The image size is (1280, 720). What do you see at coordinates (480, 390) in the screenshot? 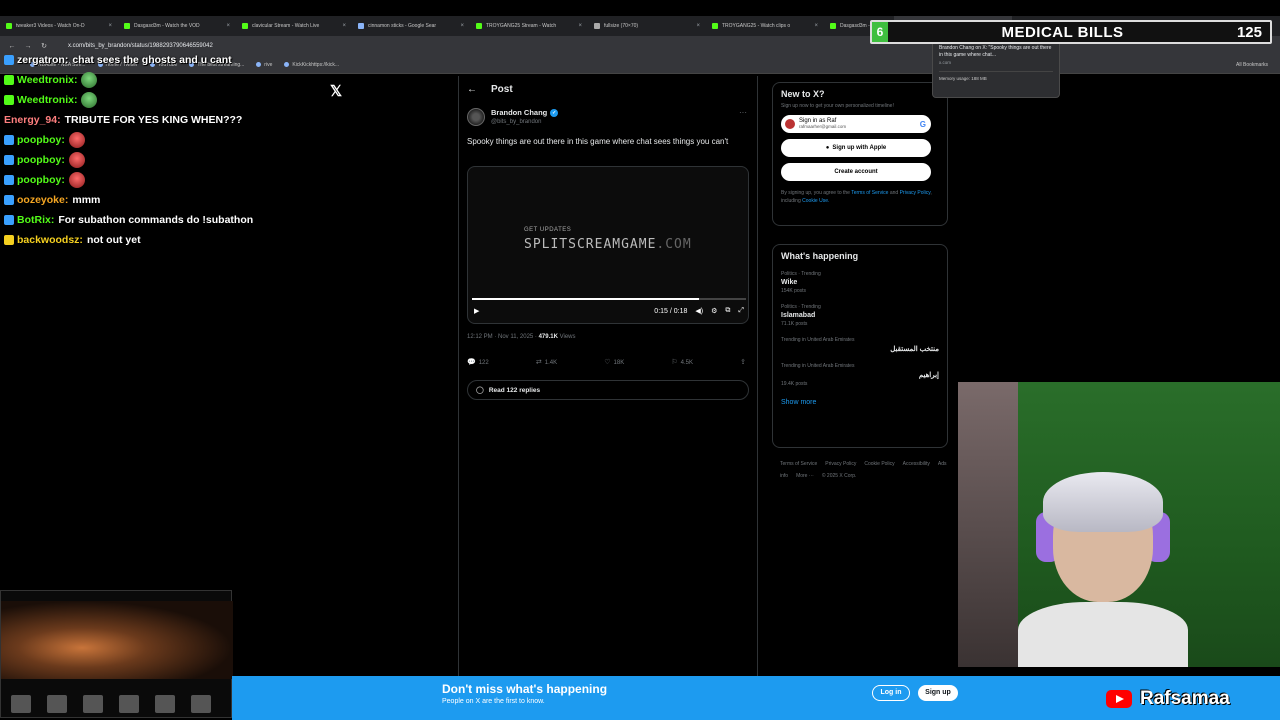
I see `chat-bubble-icon: ◯` at bounding box center [480, 390].